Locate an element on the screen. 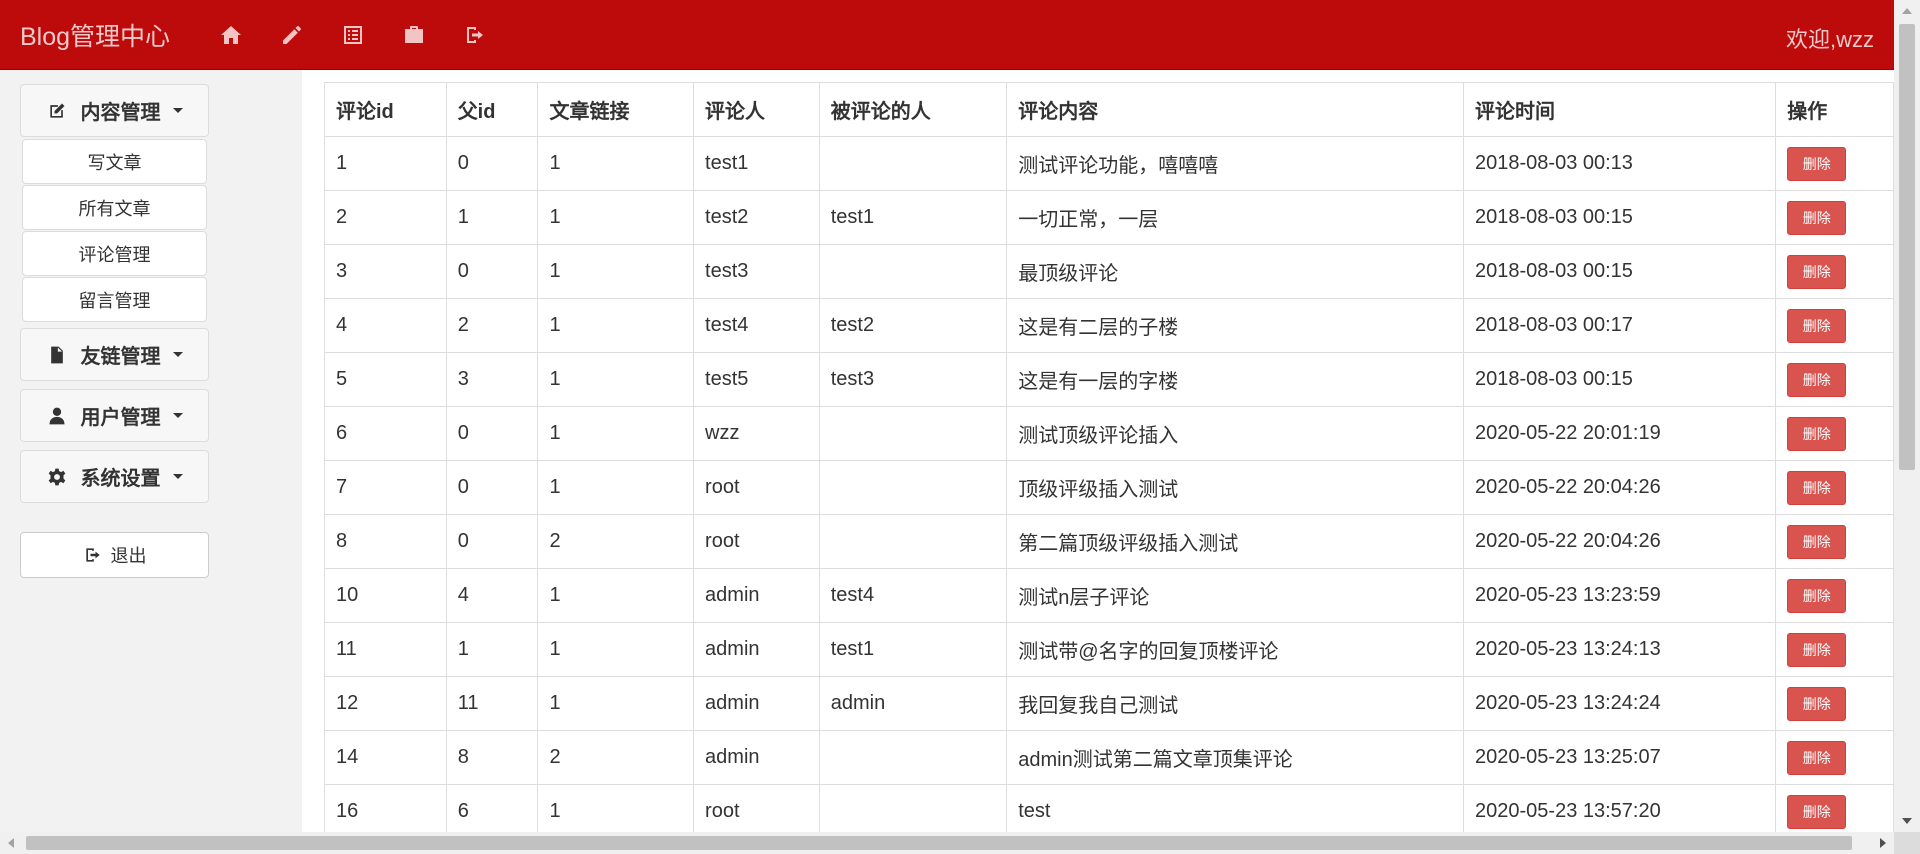 The image size is (1920, 854). logout-button: 退出 is located at coordinates (114, 555).